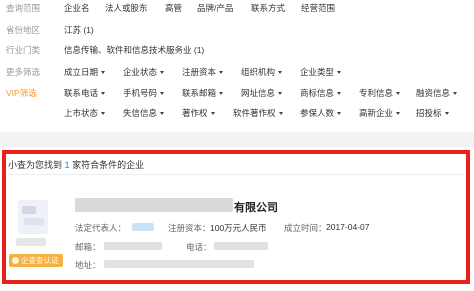 Image resolution: width=474 pixels, height=291 pixels. Describe the element at coordinates (23, 72) in the screenshot. I see `filter-label-more: 更多筛选` at that location.